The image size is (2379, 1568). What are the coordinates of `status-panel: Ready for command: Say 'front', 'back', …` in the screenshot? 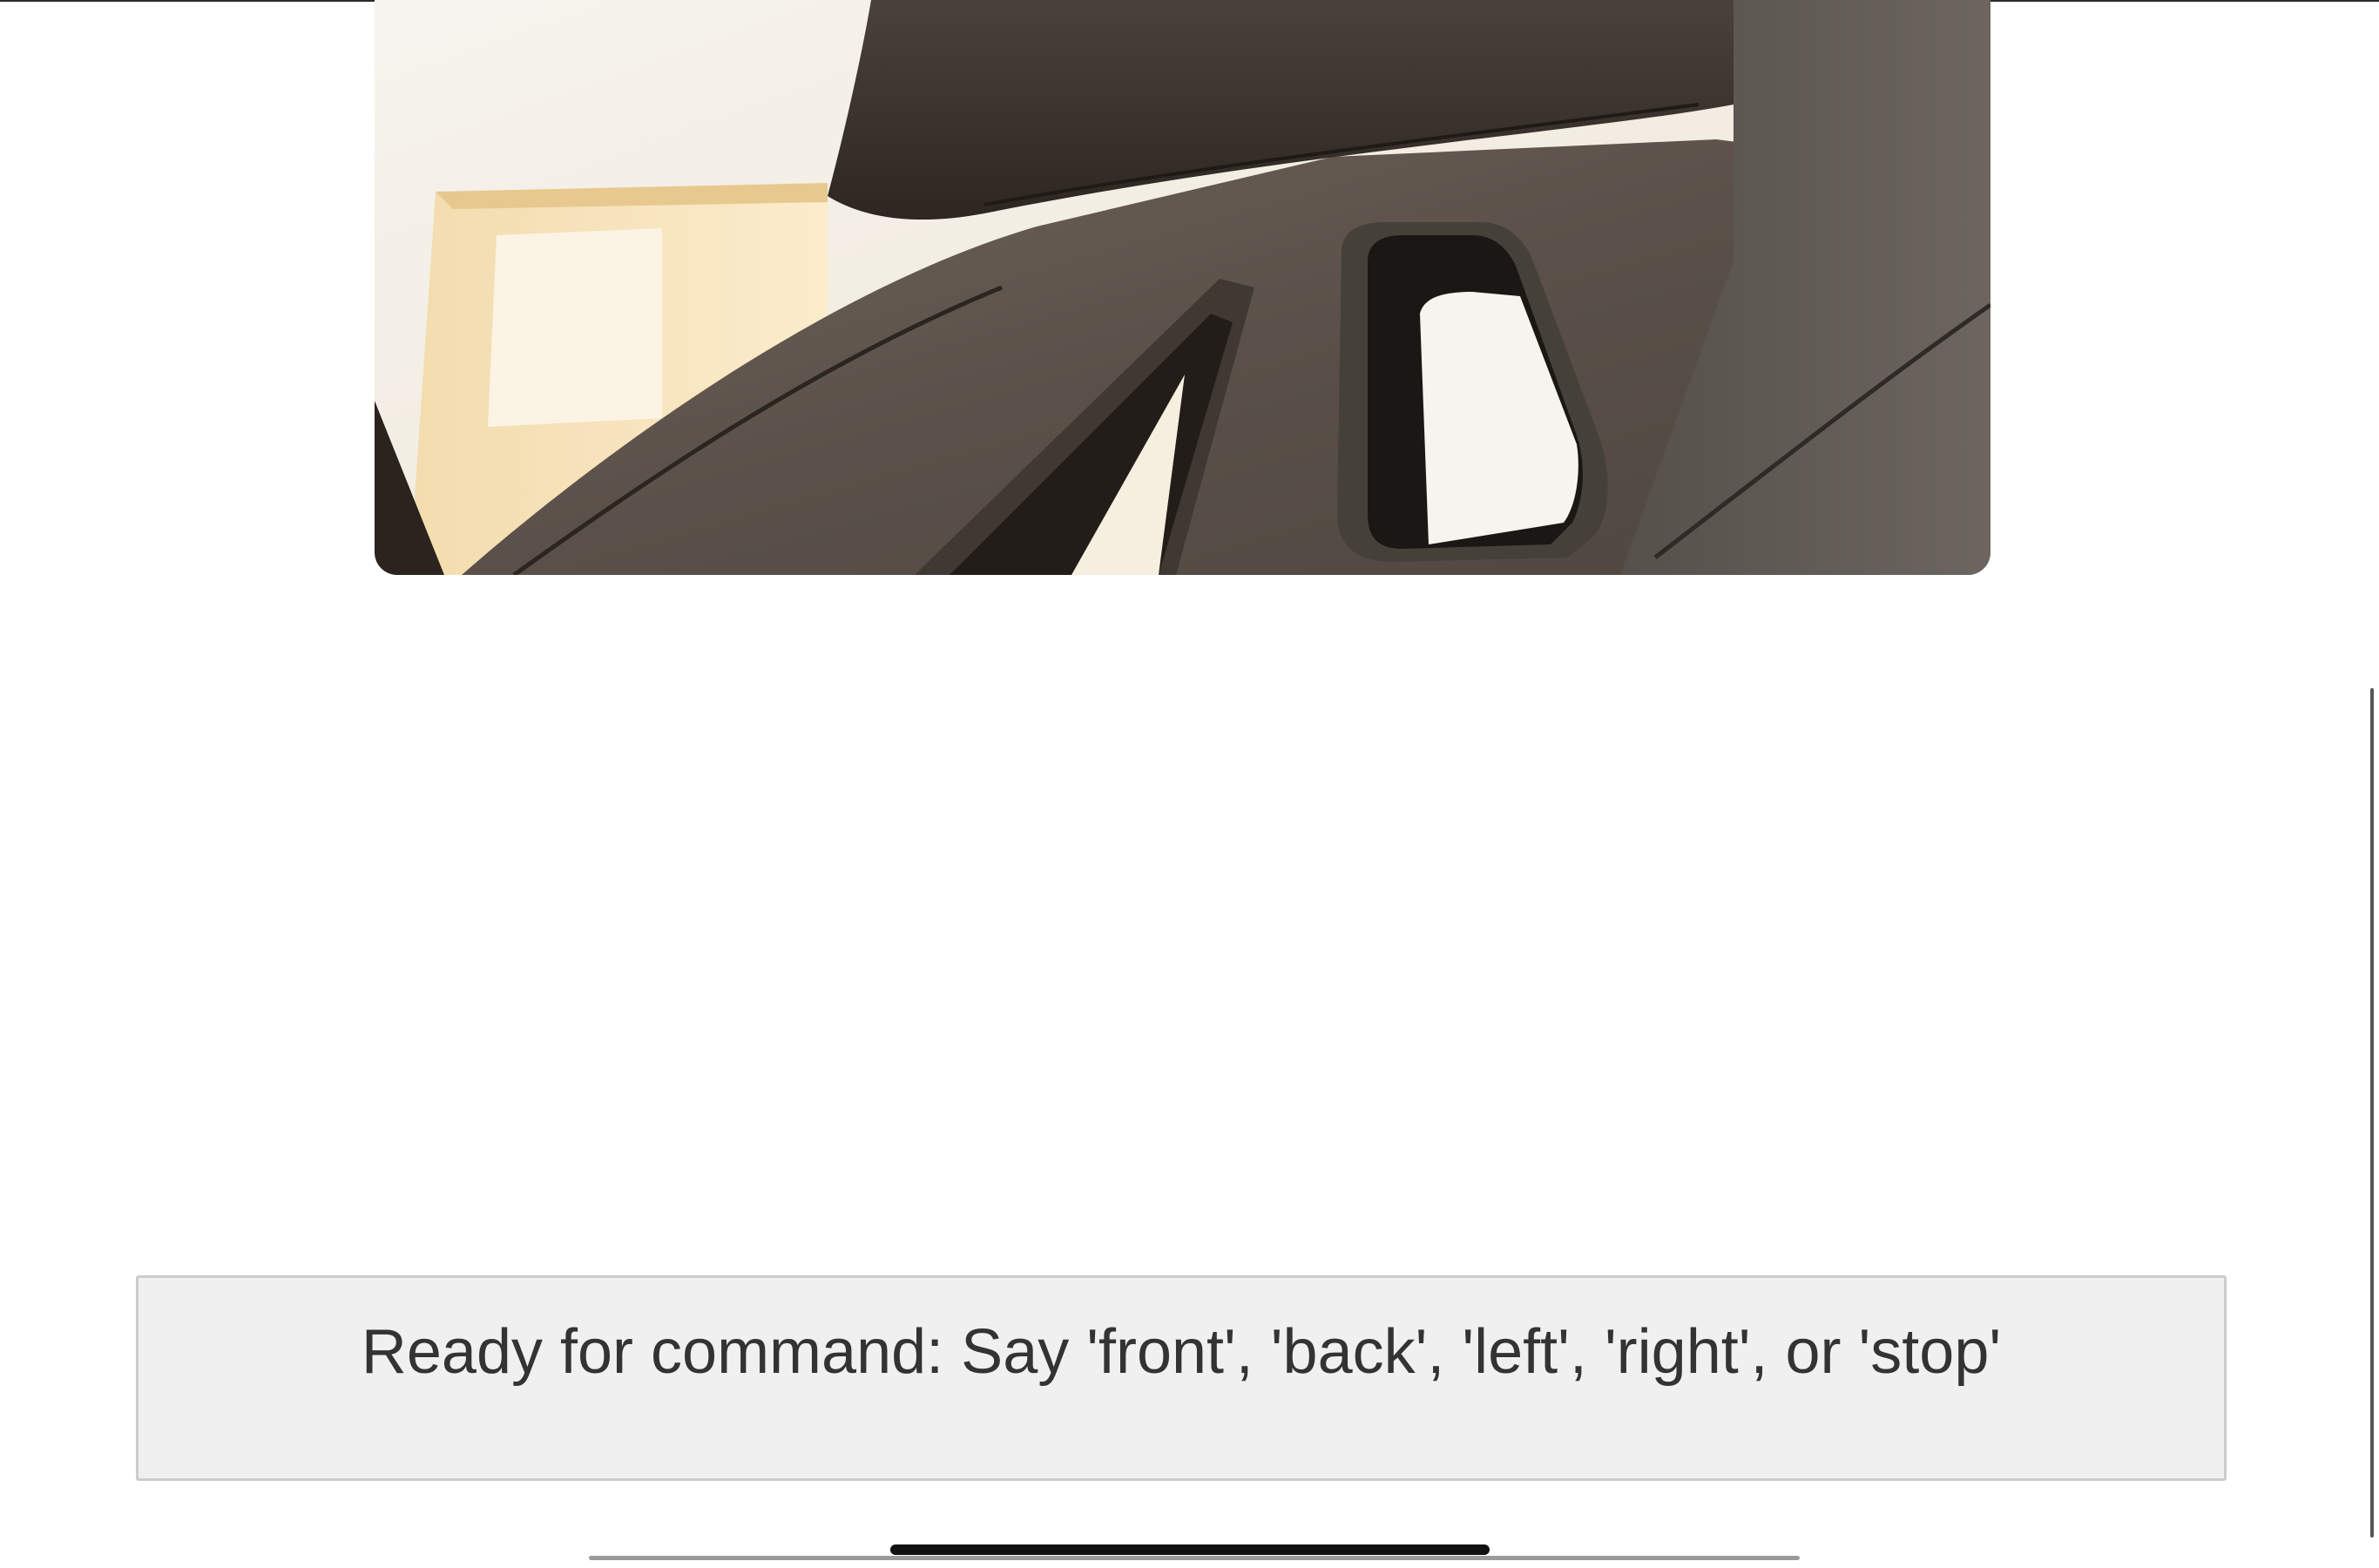 It's located at (1181, 1378).